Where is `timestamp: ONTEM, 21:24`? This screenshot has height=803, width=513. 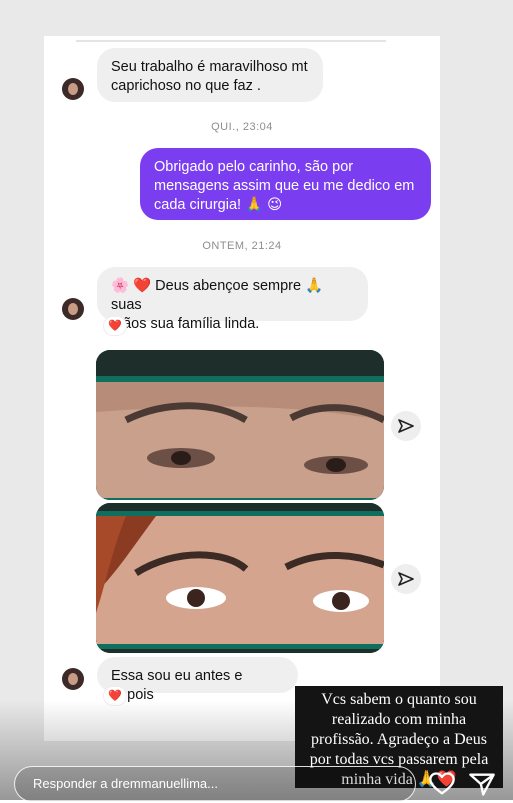 timestamp: ONTEM, 21:24 is located at coordinates (242, 246).